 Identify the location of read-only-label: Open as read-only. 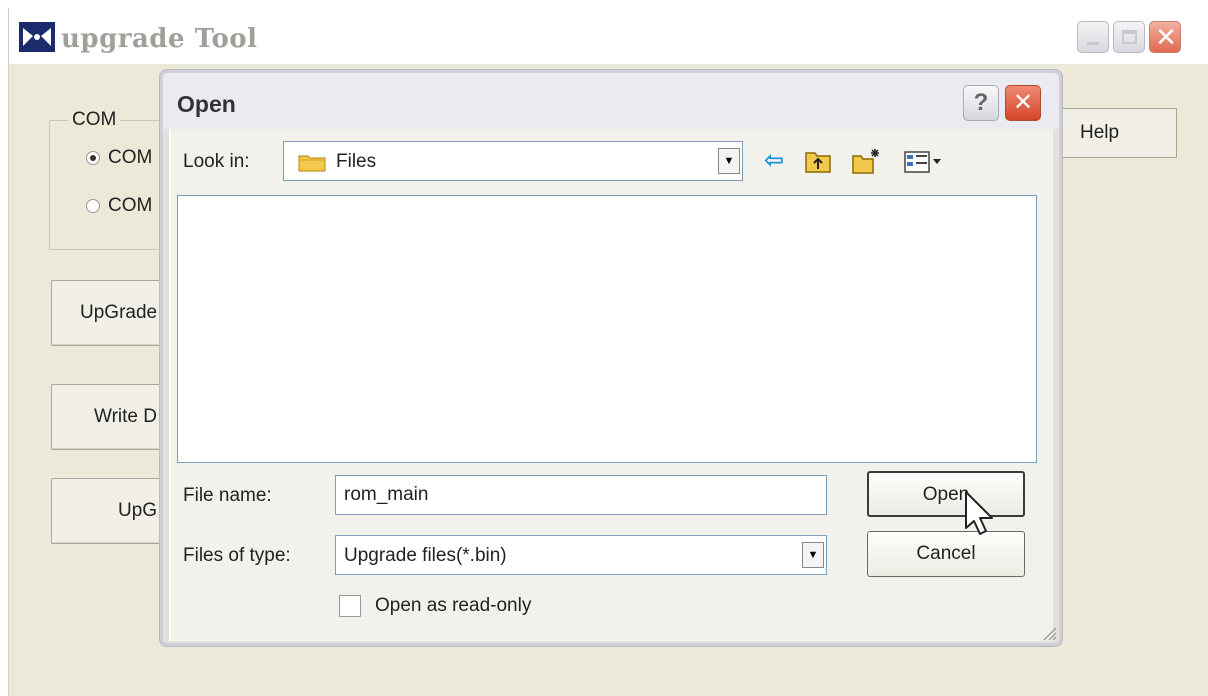
(453, 605).